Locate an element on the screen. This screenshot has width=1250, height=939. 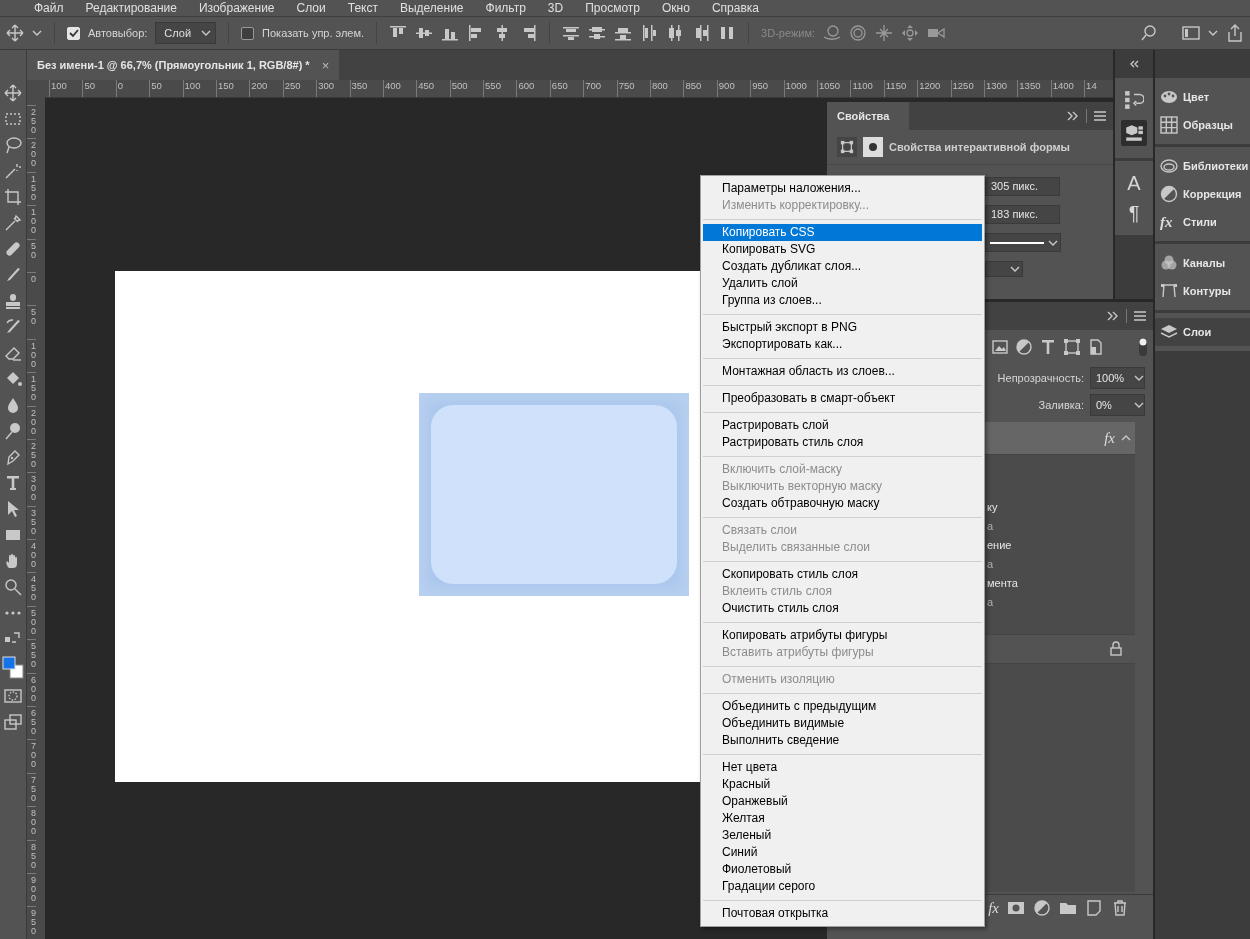
ruler-label: 1200 is located at coordinates (934, 88).